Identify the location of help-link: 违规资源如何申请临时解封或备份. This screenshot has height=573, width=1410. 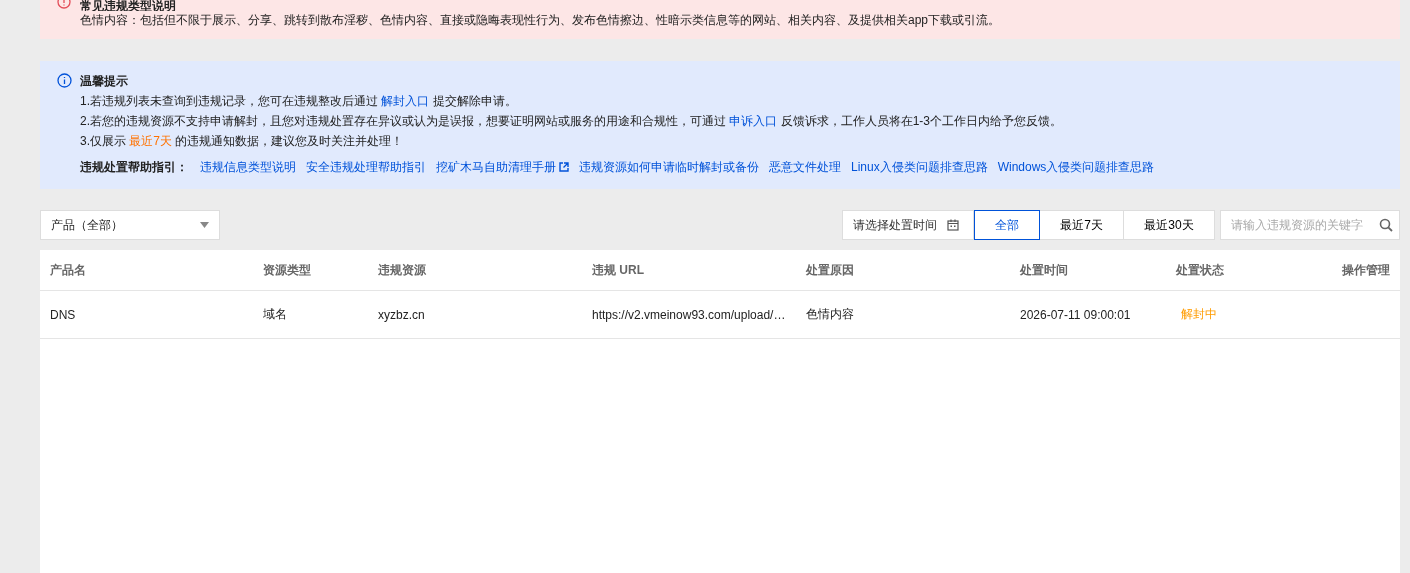
(669, 167).